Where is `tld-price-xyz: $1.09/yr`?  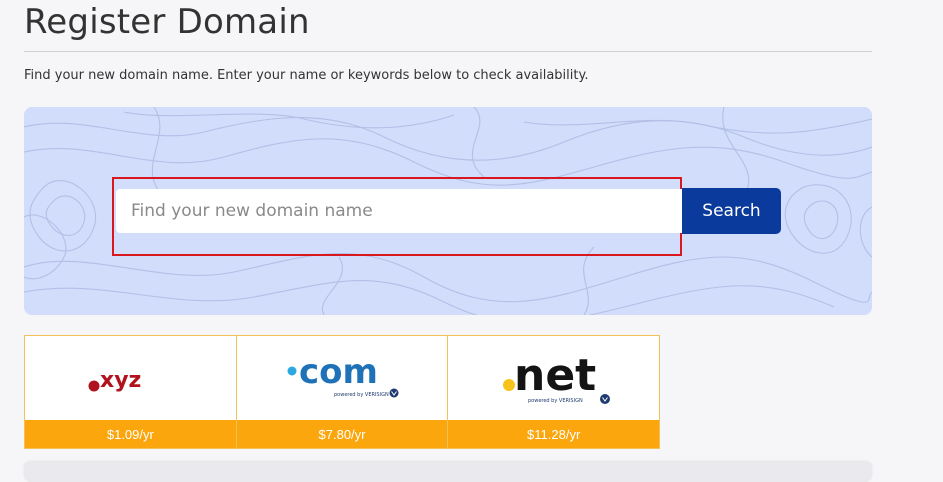 tld-price-xyz: $1.09/yr is located at coordinates (130, 434).